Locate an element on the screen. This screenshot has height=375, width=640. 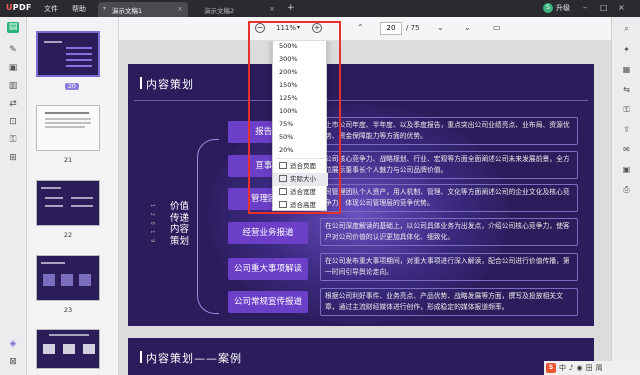
minimize-icon: – is located at coordinates (585, 7).